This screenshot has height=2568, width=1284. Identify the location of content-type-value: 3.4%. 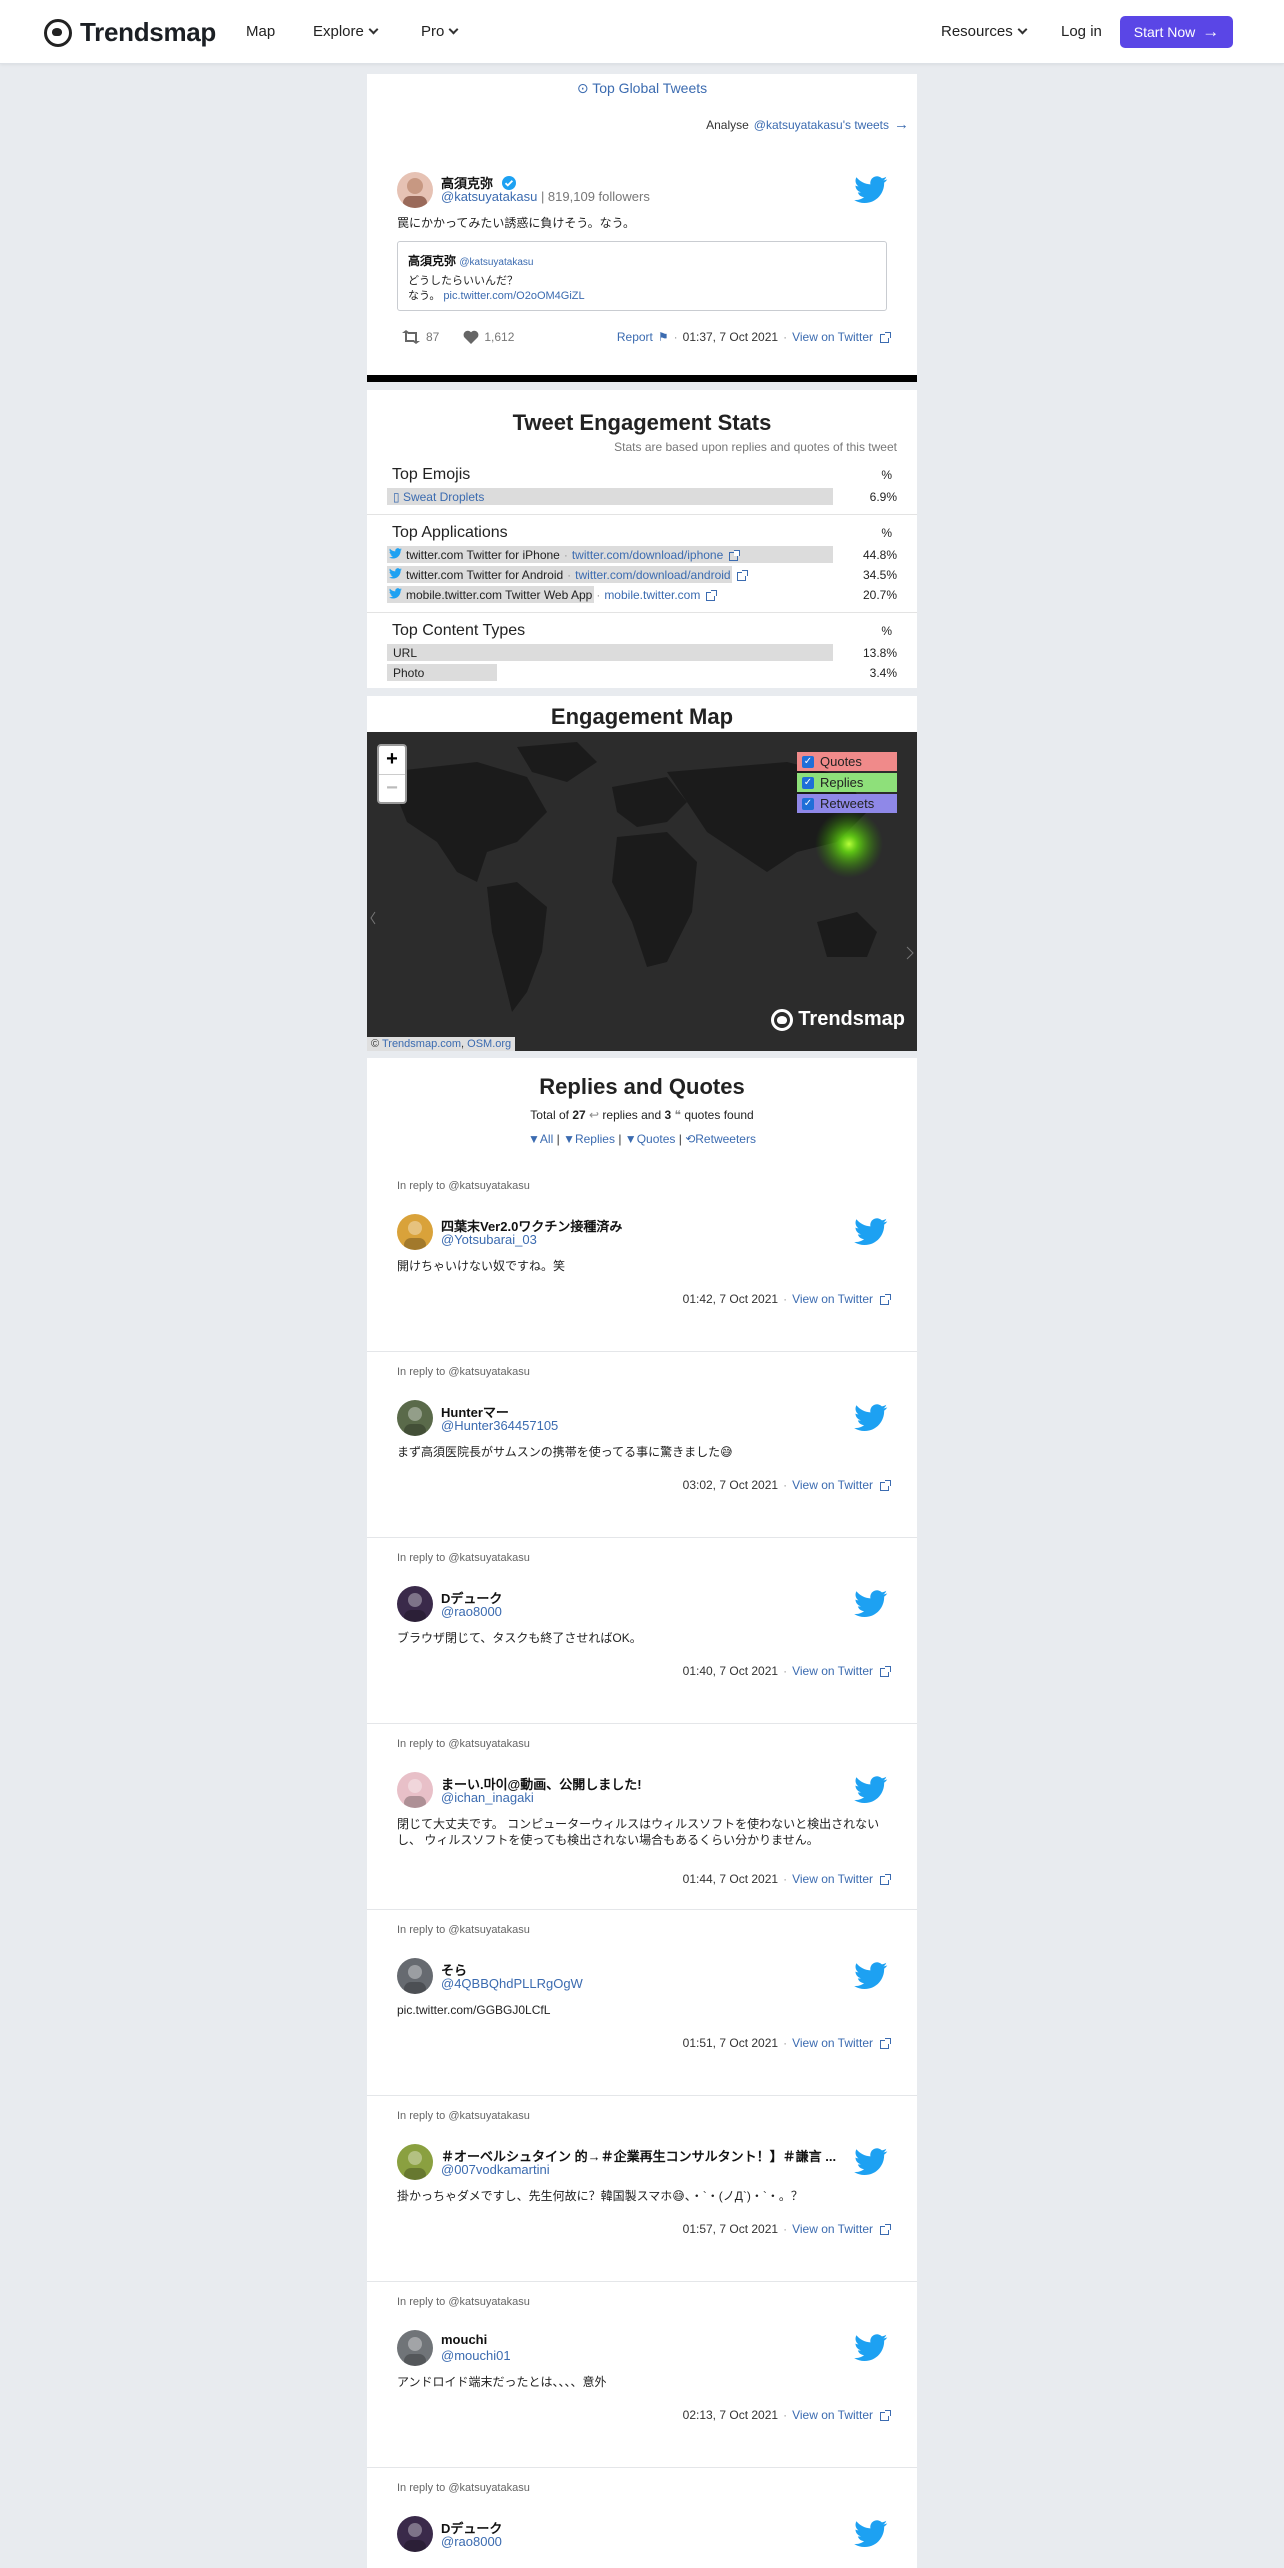
(883, 673).